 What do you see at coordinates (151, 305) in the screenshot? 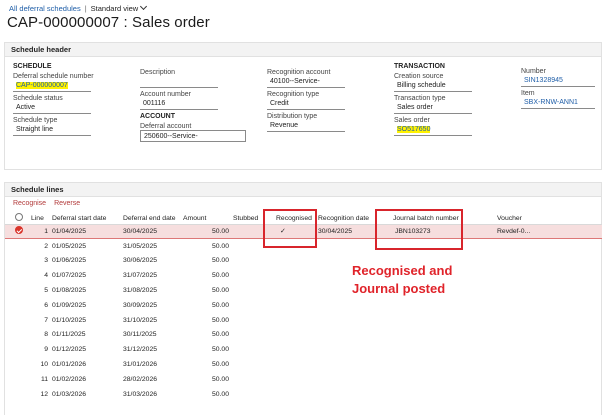
I see `cell-end-date: 30/09/2025` at bounding box center [151, 305].